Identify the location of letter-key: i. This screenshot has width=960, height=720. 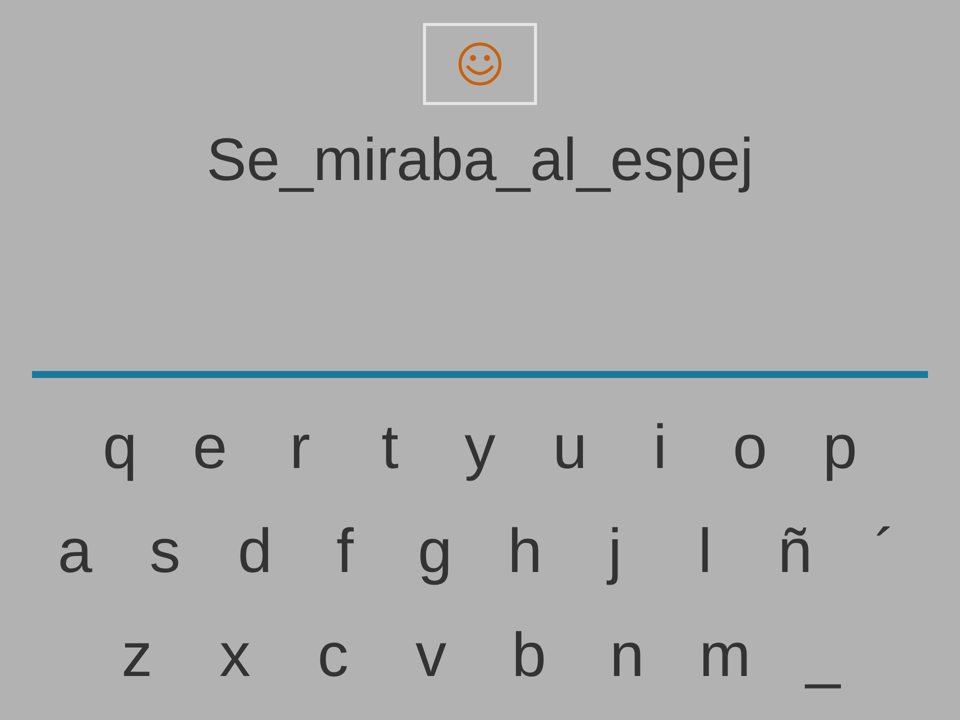
(660, 448).